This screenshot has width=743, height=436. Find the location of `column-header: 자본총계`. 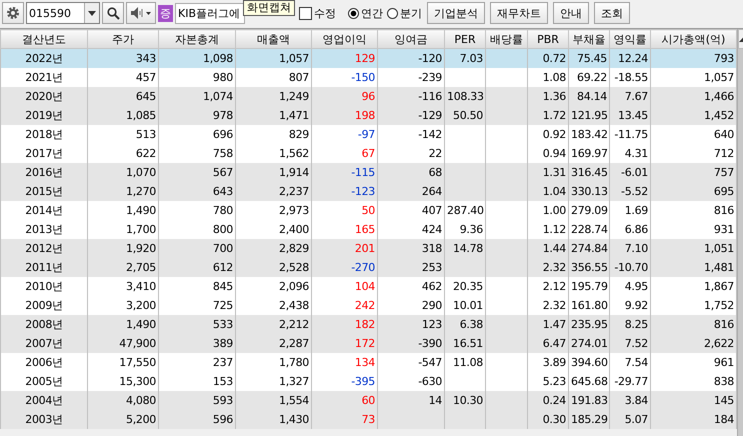

column-header: 자본총계 is located at coordinates (197, 39).